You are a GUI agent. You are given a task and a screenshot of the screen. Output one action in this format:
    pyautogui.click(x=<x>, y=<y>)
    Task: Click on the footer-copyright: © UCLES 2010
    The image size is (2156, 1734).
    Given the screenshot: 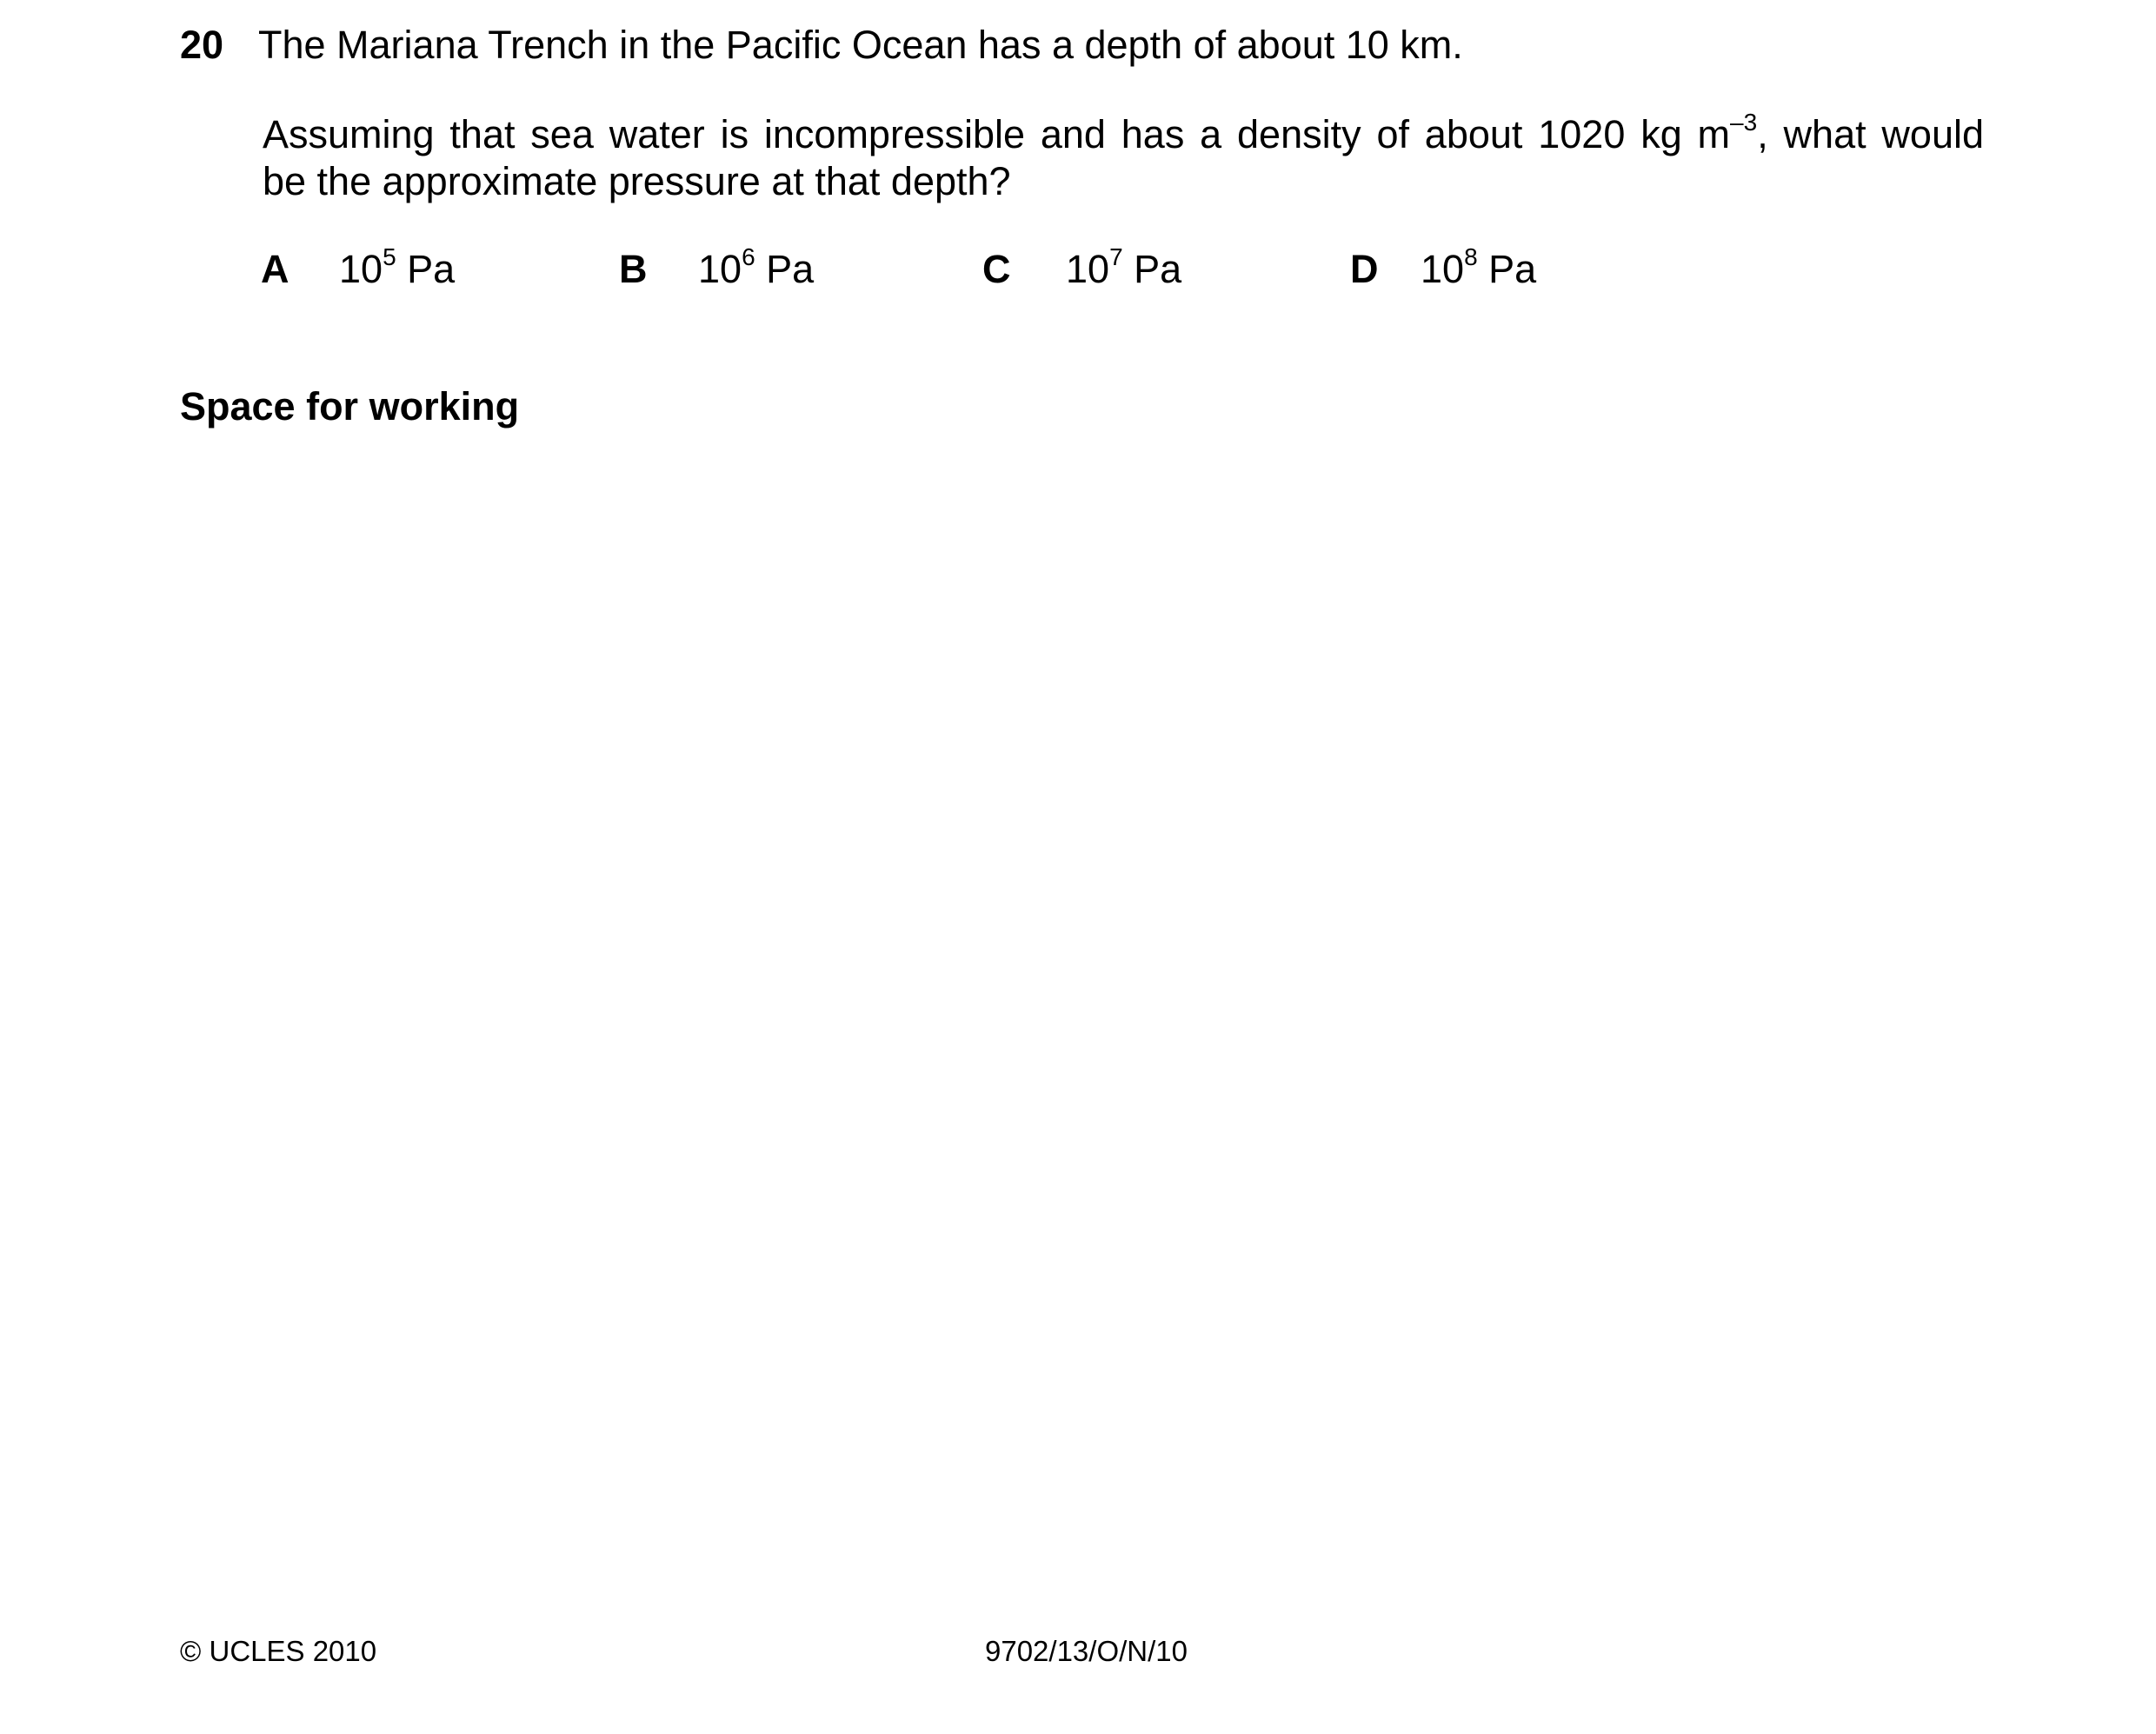 What is the action you would take?
    pyautogui.click(x=278, y=1651)
    